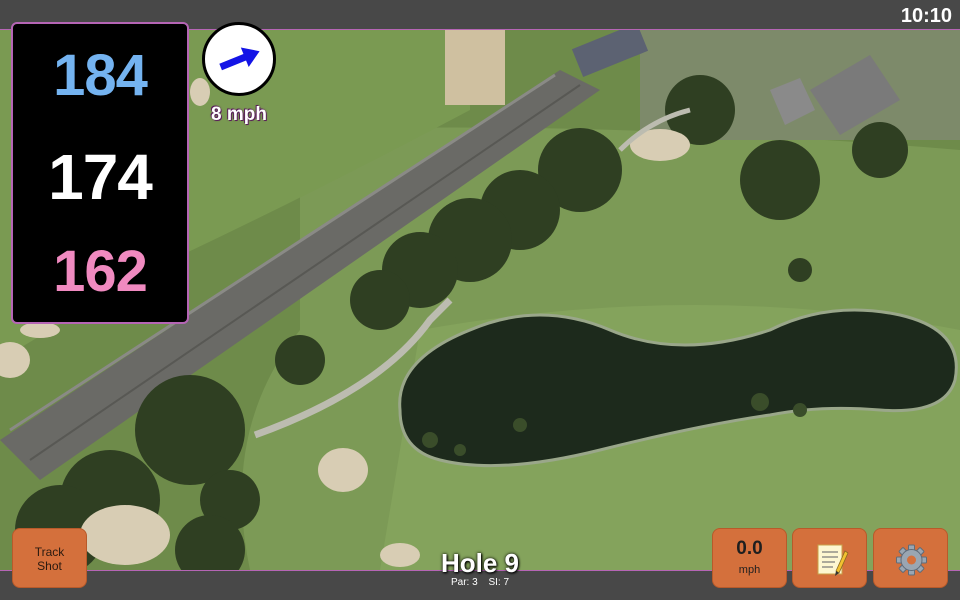  Describe the element at coordinates (480, 563) in the screenshot. I see `hole-title: Hole 9` at that location.